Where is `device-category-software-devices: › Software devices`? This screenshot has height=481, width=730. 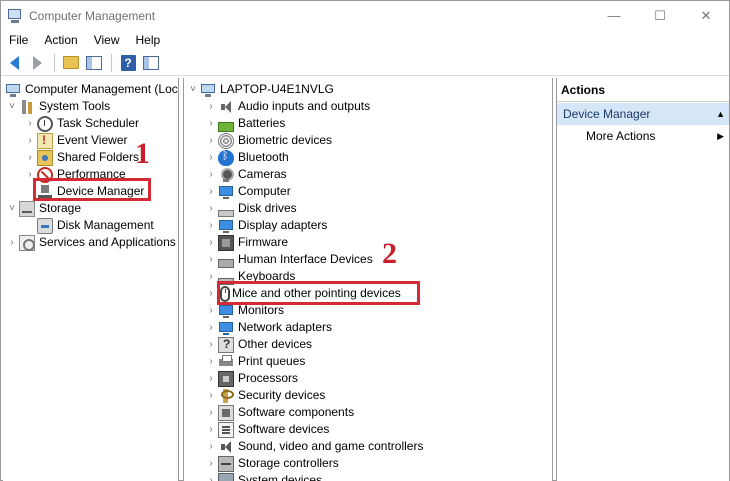 device-category-software-devices: › Software devices is located at coordinates (267, 429).